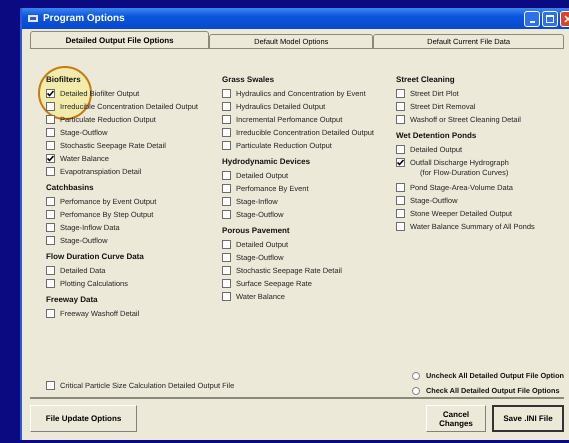 Image resolution: width=569 pixels, height=443 pixels. I want to click on section-heading: Biofilters, so click(64, 80).